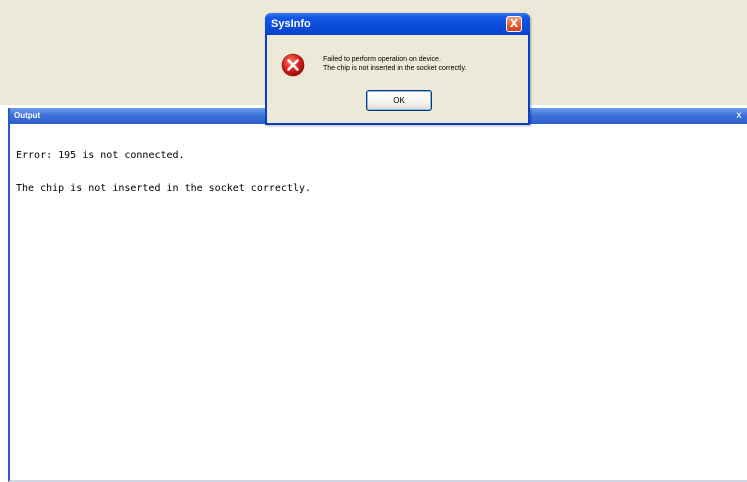  I want to click on dialog-close-button: X, so click(514, 24).